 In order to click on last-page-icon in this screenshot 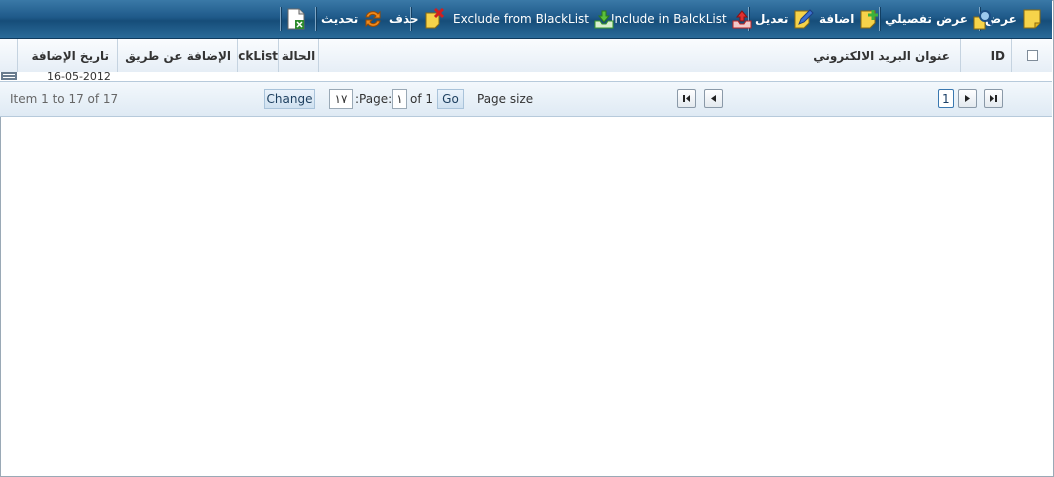, I will do `click(993, 98)`.